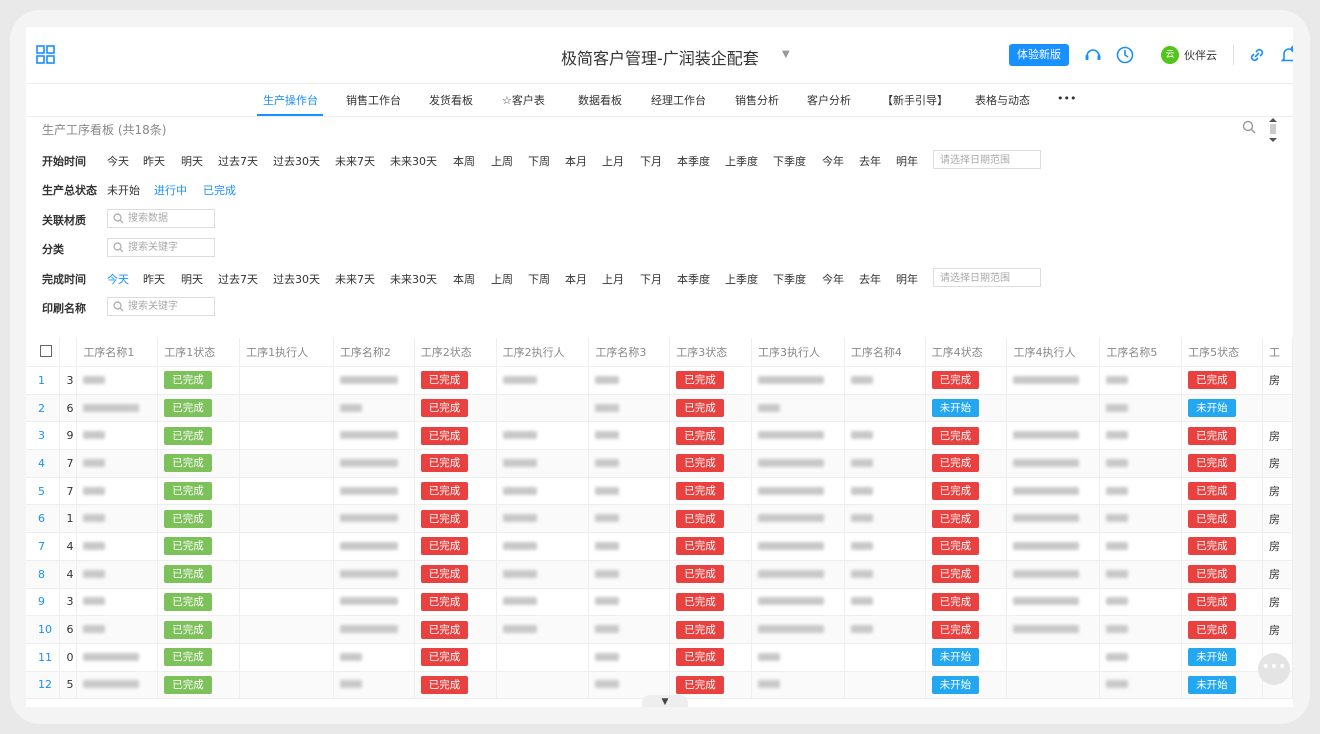  I want to click on row-number: 5, so click(43, 491).